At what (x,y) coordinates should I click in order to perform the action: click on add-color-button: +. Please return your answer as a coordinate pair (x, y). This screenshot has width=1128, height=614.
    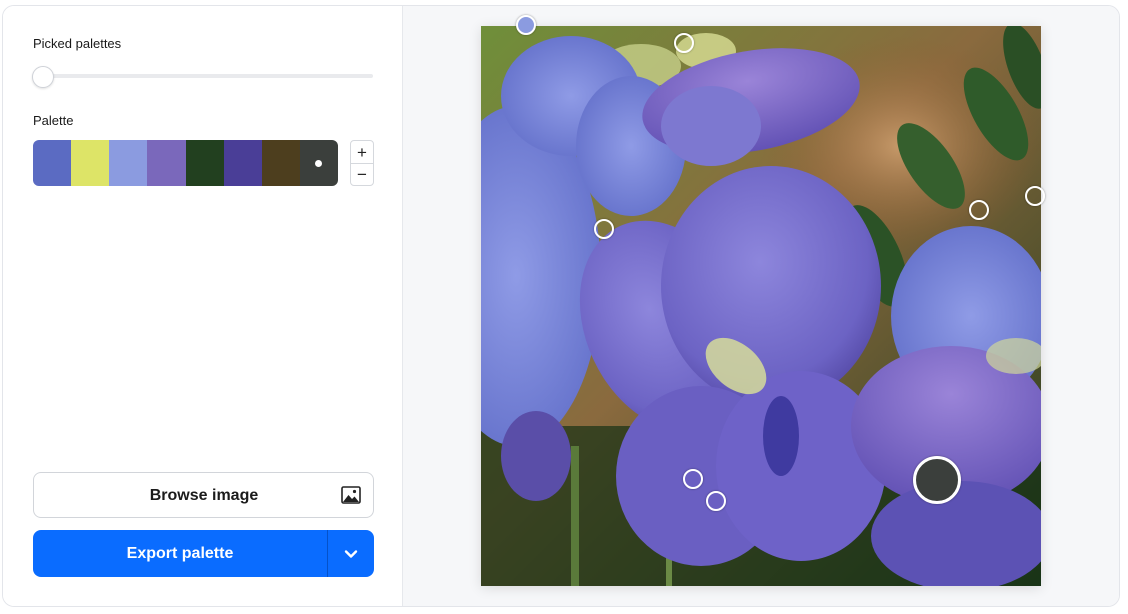
    Looking at the image, I should click on (362, 152).